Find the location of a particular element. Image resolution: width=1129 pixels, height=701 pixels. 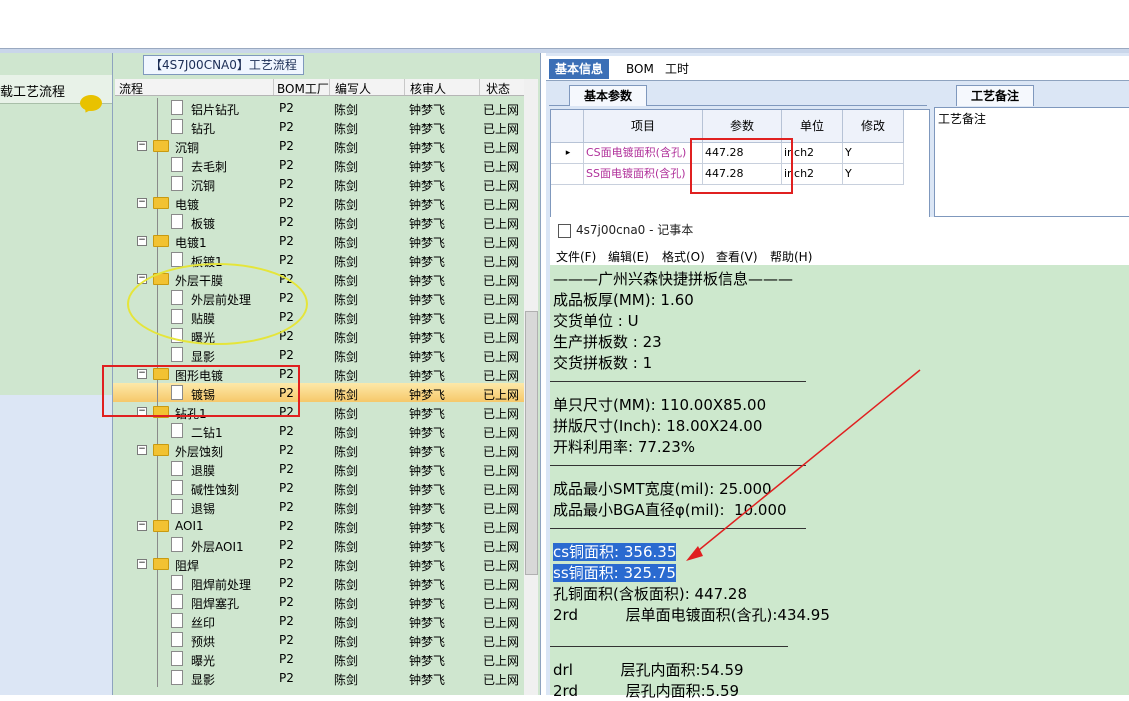

annotation-arrow is located at coordinates (803, 465).